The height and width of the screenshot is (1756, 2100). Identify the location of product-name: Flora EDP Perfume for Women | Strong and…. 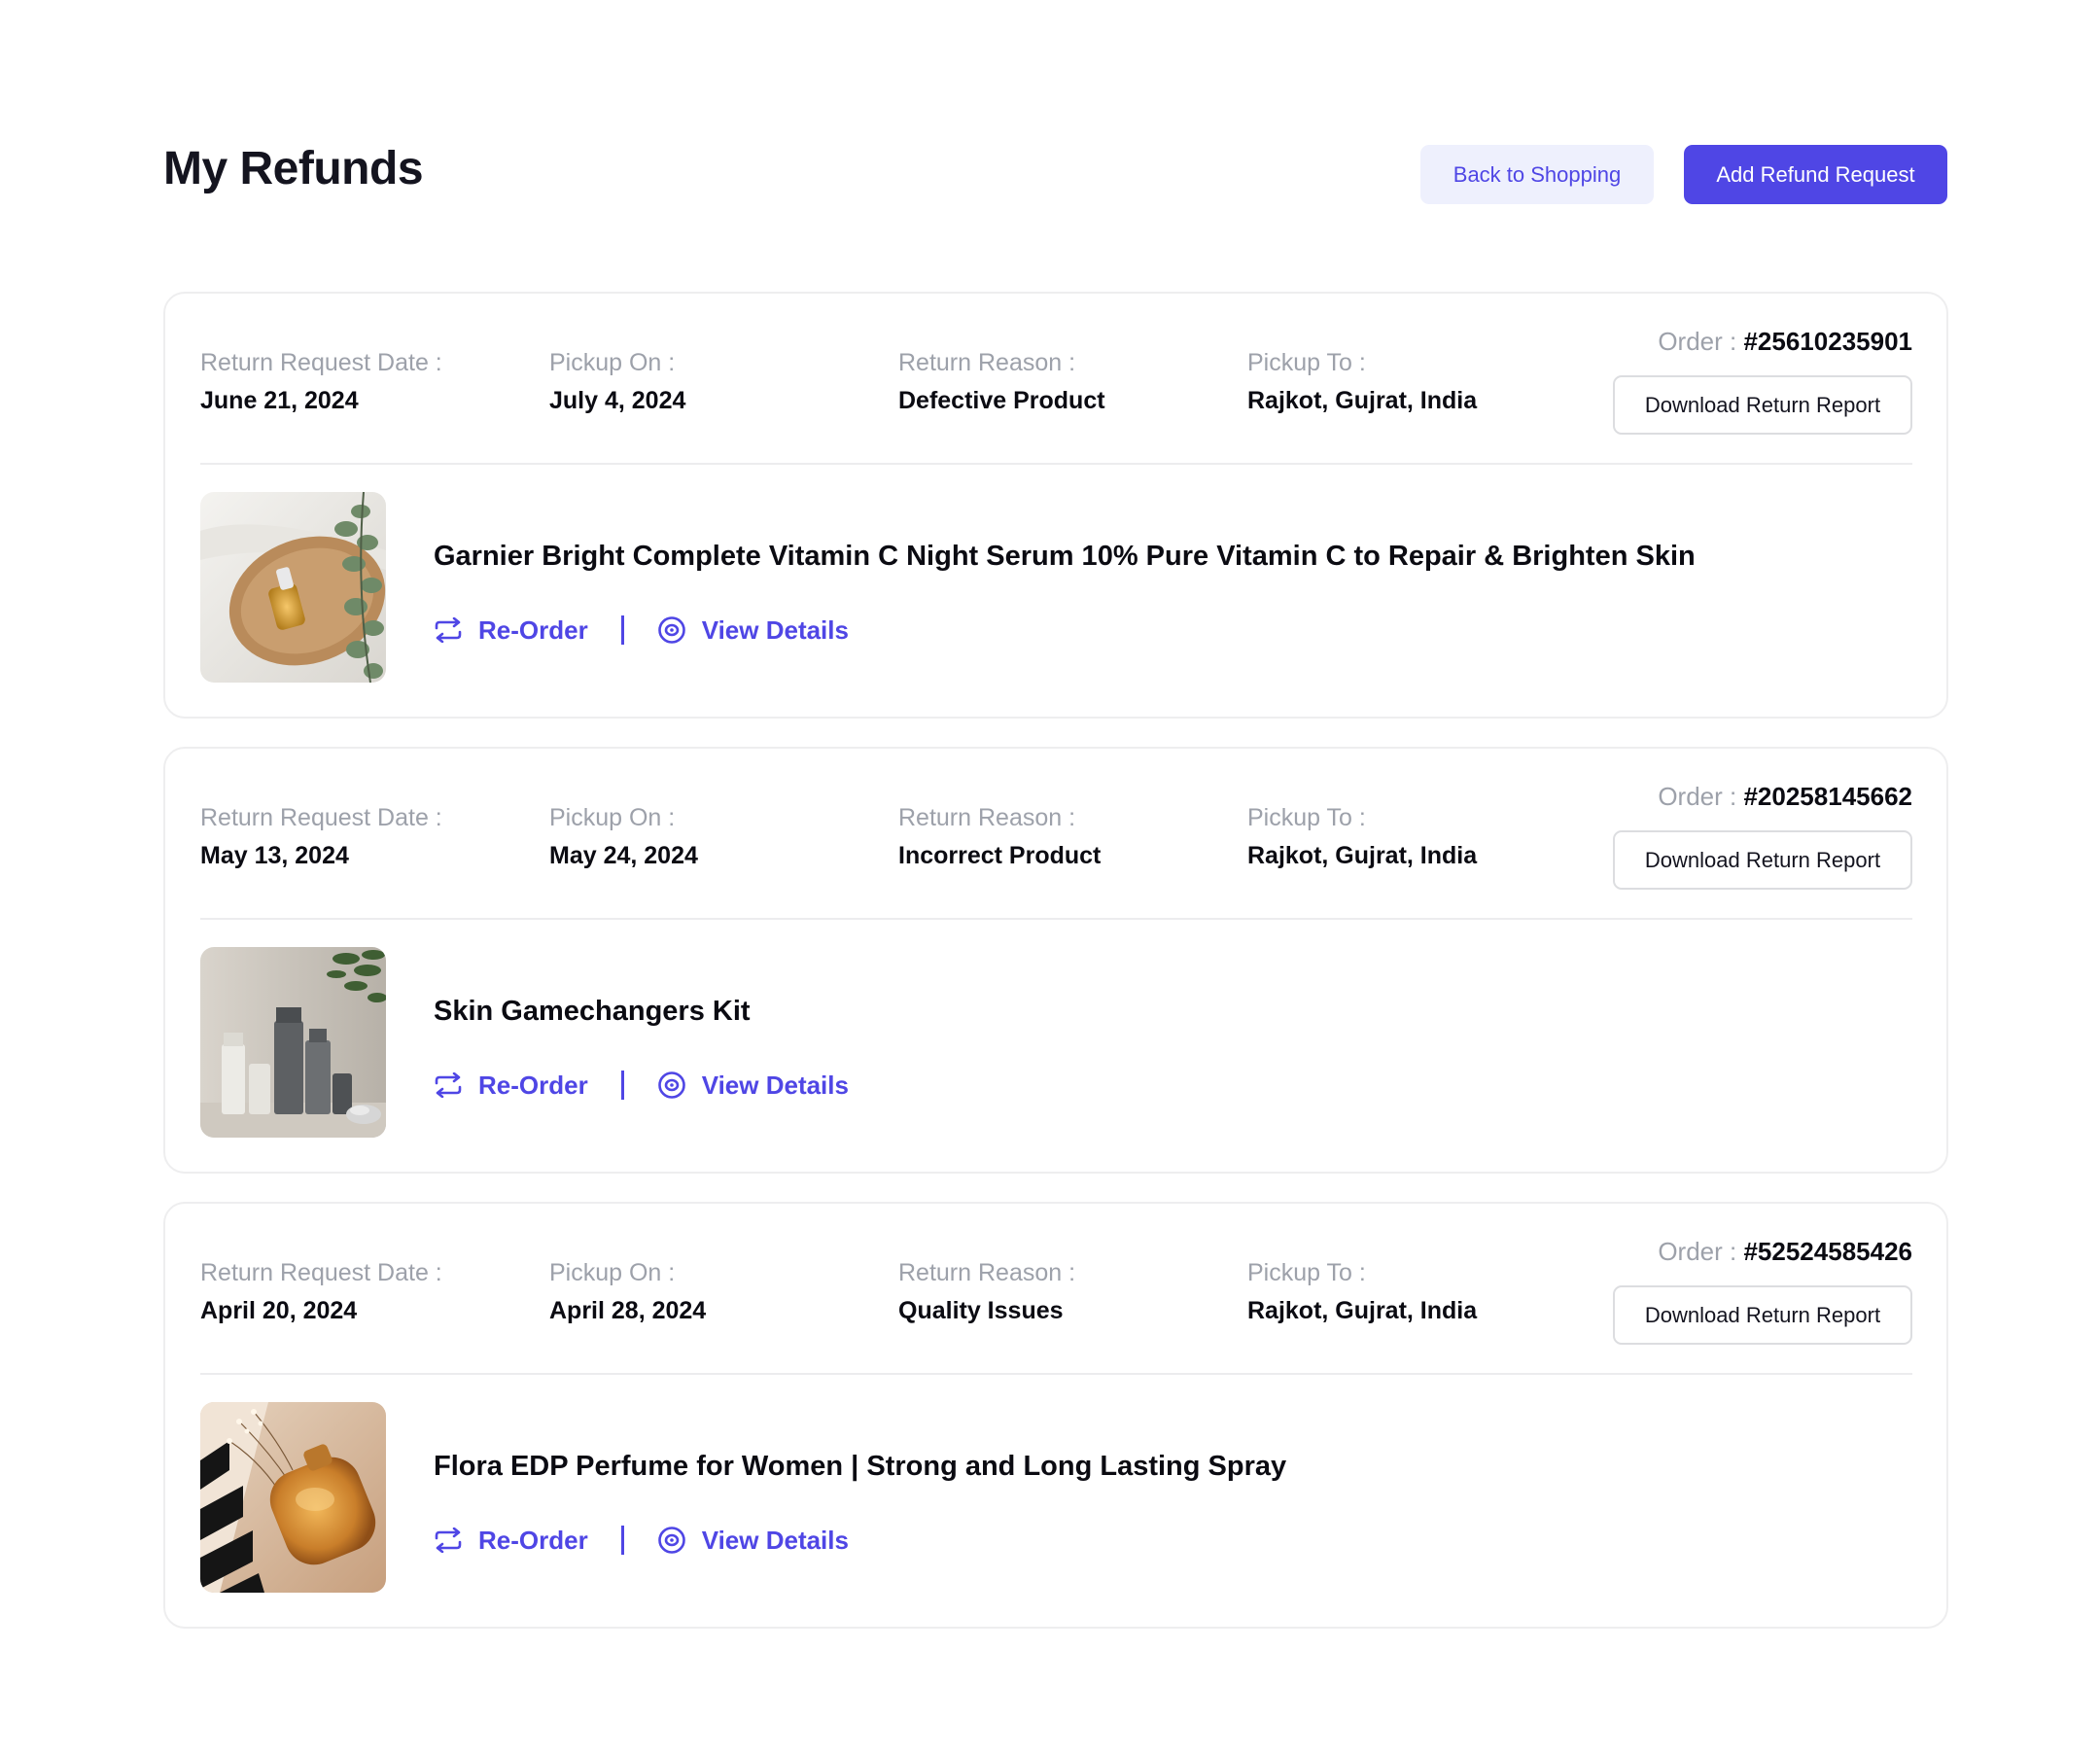
(860, 1466).